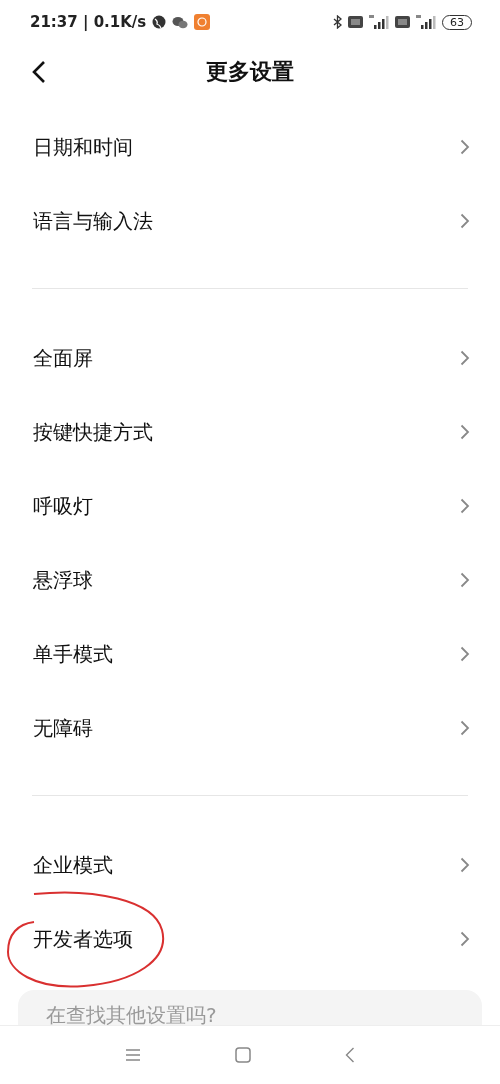 Image resolution: width=500 pixels, height=1084 pixels. What do you see at coordinates (133, 1055) in the screenshot?
I see `menu-icon` at bounding box center [133, 1055].